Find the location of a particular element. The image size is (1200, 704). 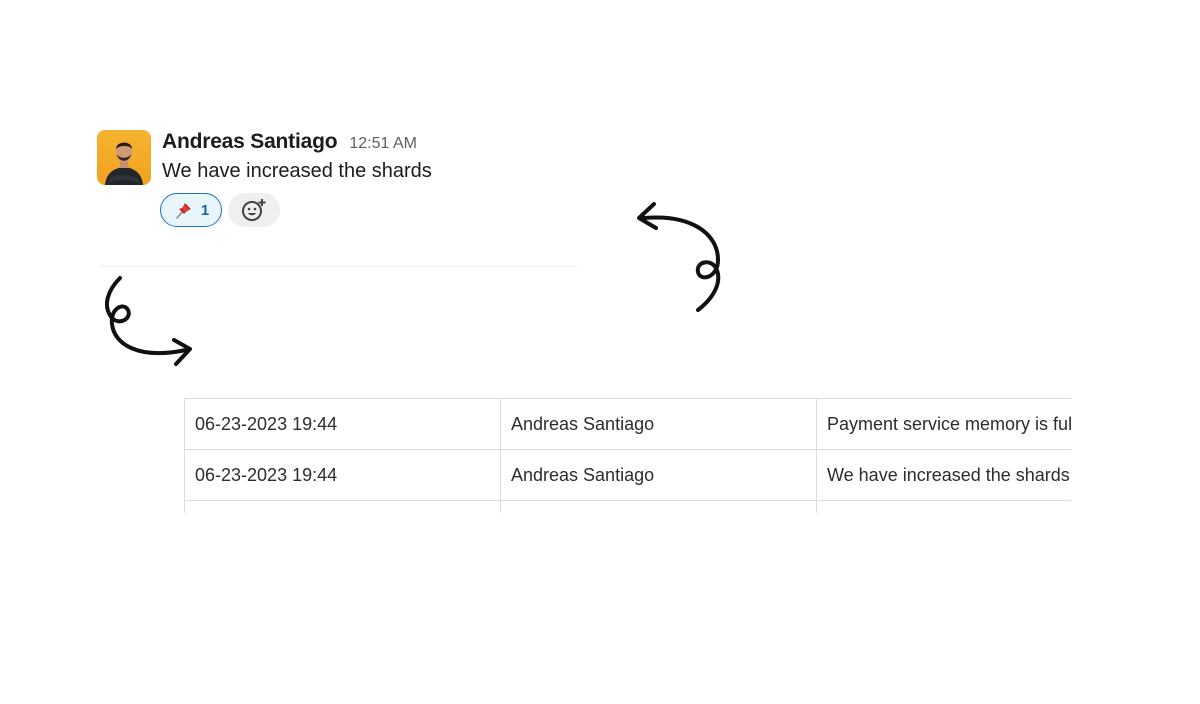

add-emoji-icon is located at coordinates (254, 210).